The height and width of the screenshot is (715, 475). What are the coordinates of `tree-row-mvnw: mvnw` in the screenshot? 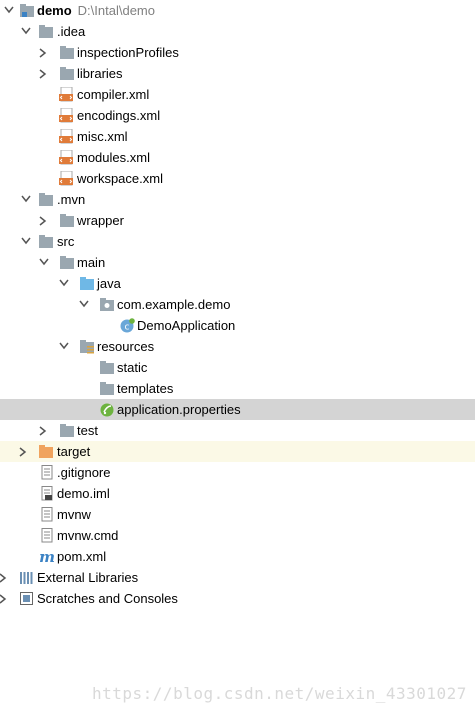 It's located at (237, 514).